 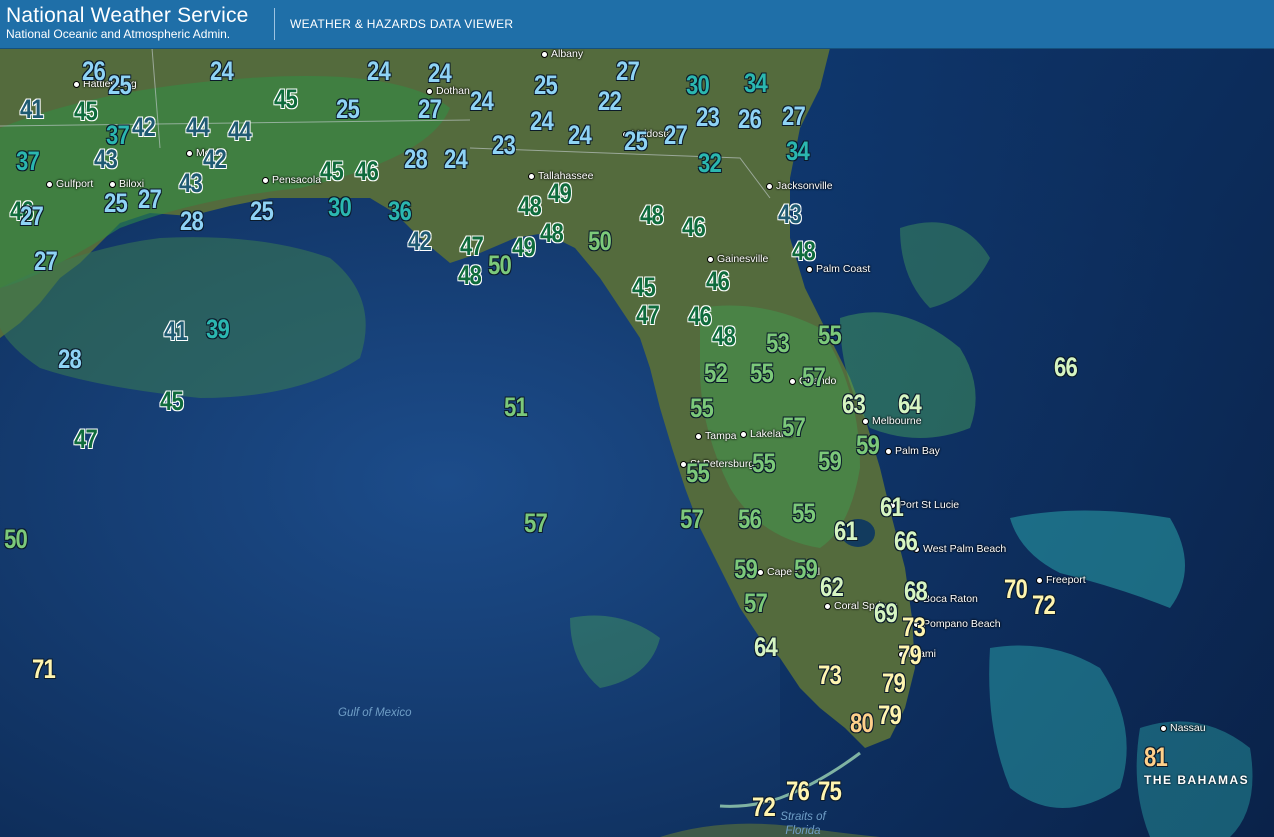 I want to click on temperature-label: 76, so click(x=798, y=791).